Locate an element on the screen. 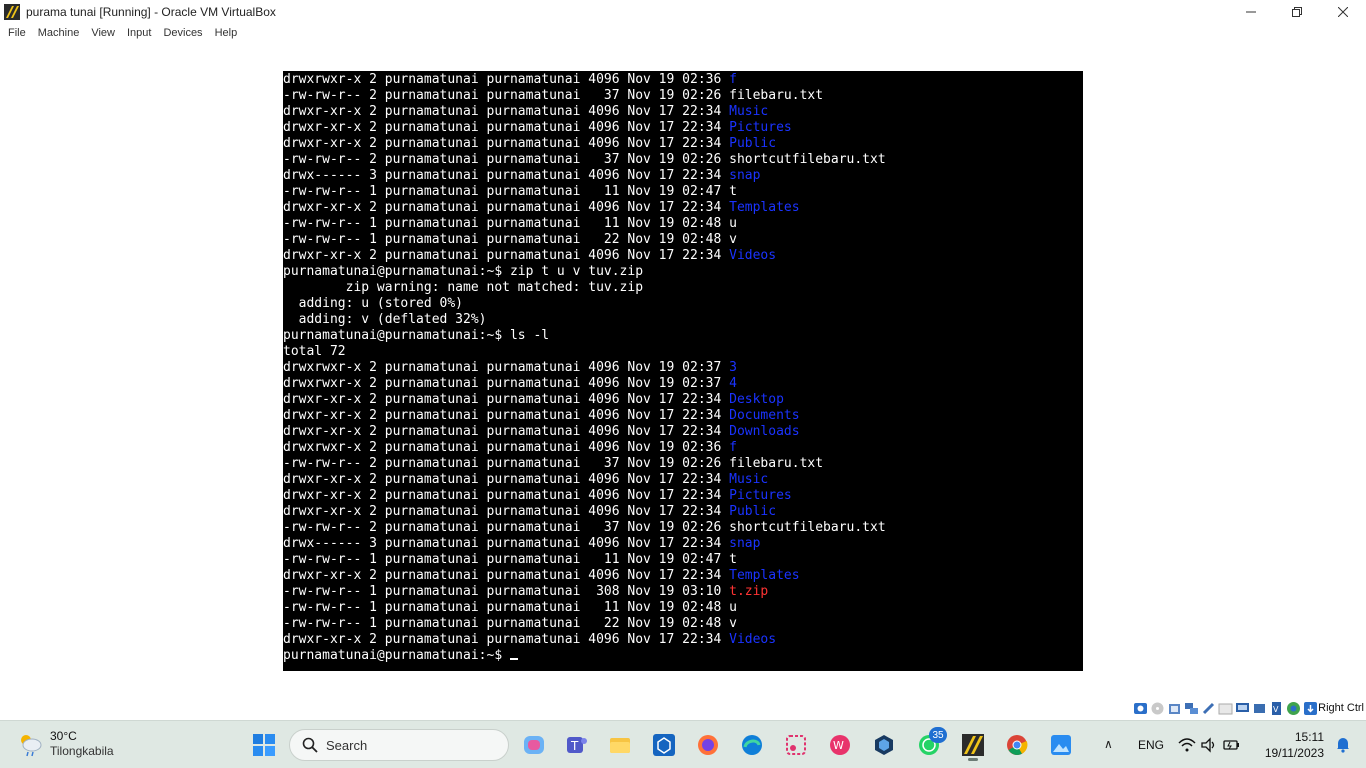 The height and width of the screenshot is (768, 1366). taskbar-app-edge is located at coordinates (752, 745).